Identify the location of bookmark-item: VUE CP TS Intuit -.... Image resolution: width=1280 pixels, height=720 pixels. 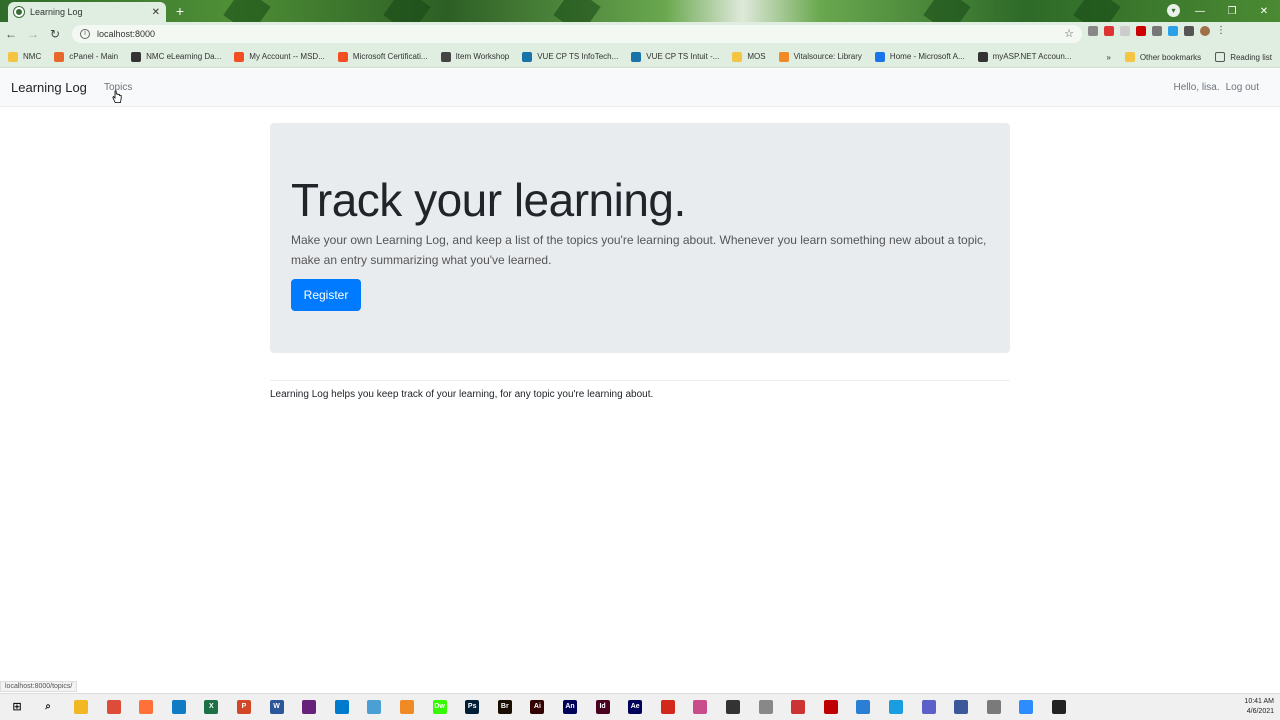
(675, 56).